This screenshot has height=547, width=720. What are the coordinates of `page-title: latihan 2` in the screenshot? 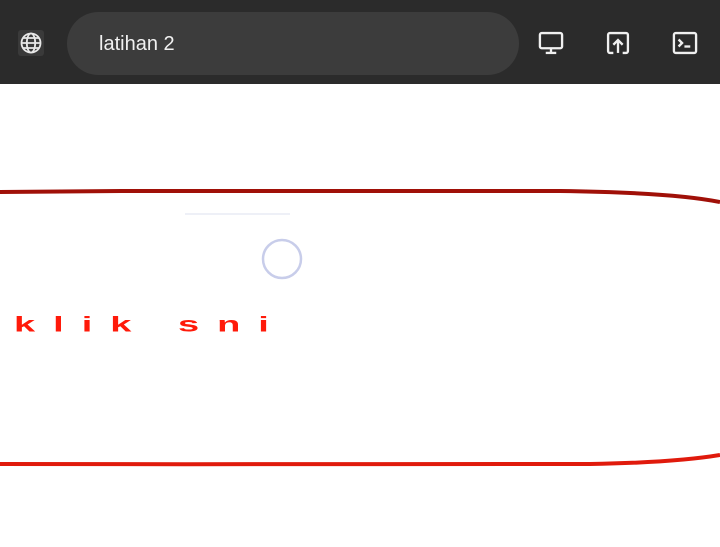 It's located at (137, 44).